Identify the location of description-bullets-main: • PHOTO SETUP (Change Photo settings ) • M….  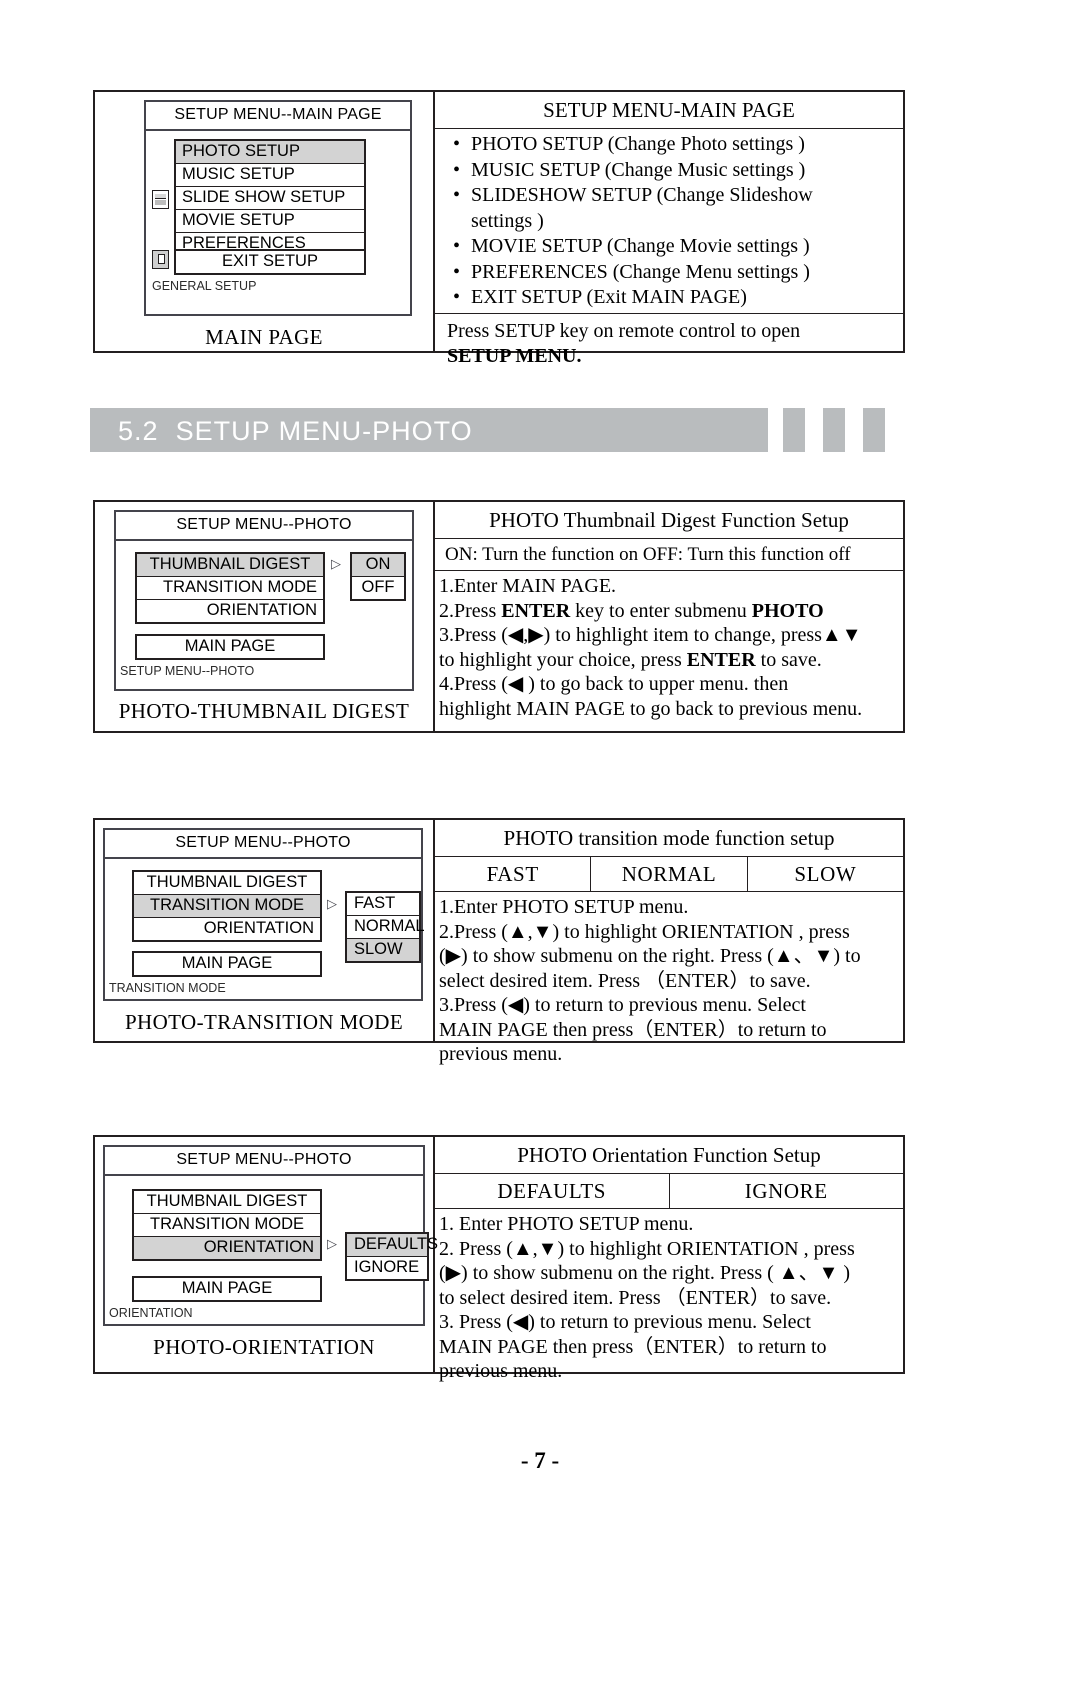
(669, 221).